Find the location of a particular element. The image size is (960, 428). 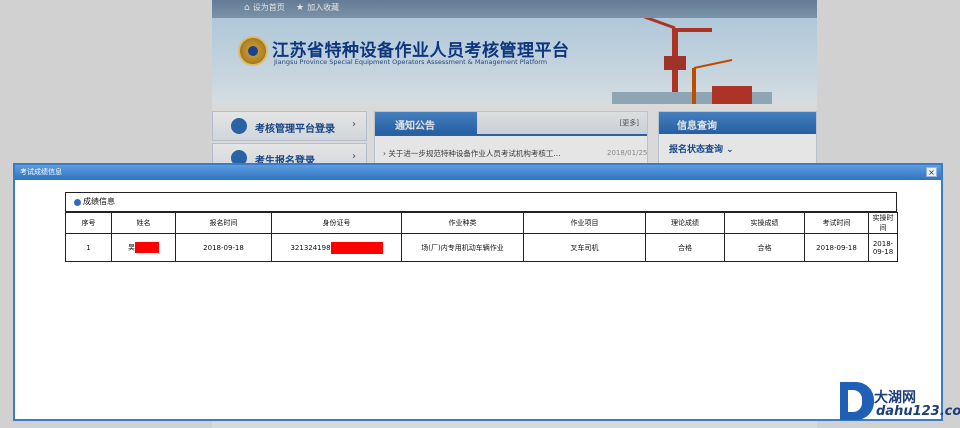

dialog-titlebar: 考试成绩信息 × is located at coordinates (478, 172).